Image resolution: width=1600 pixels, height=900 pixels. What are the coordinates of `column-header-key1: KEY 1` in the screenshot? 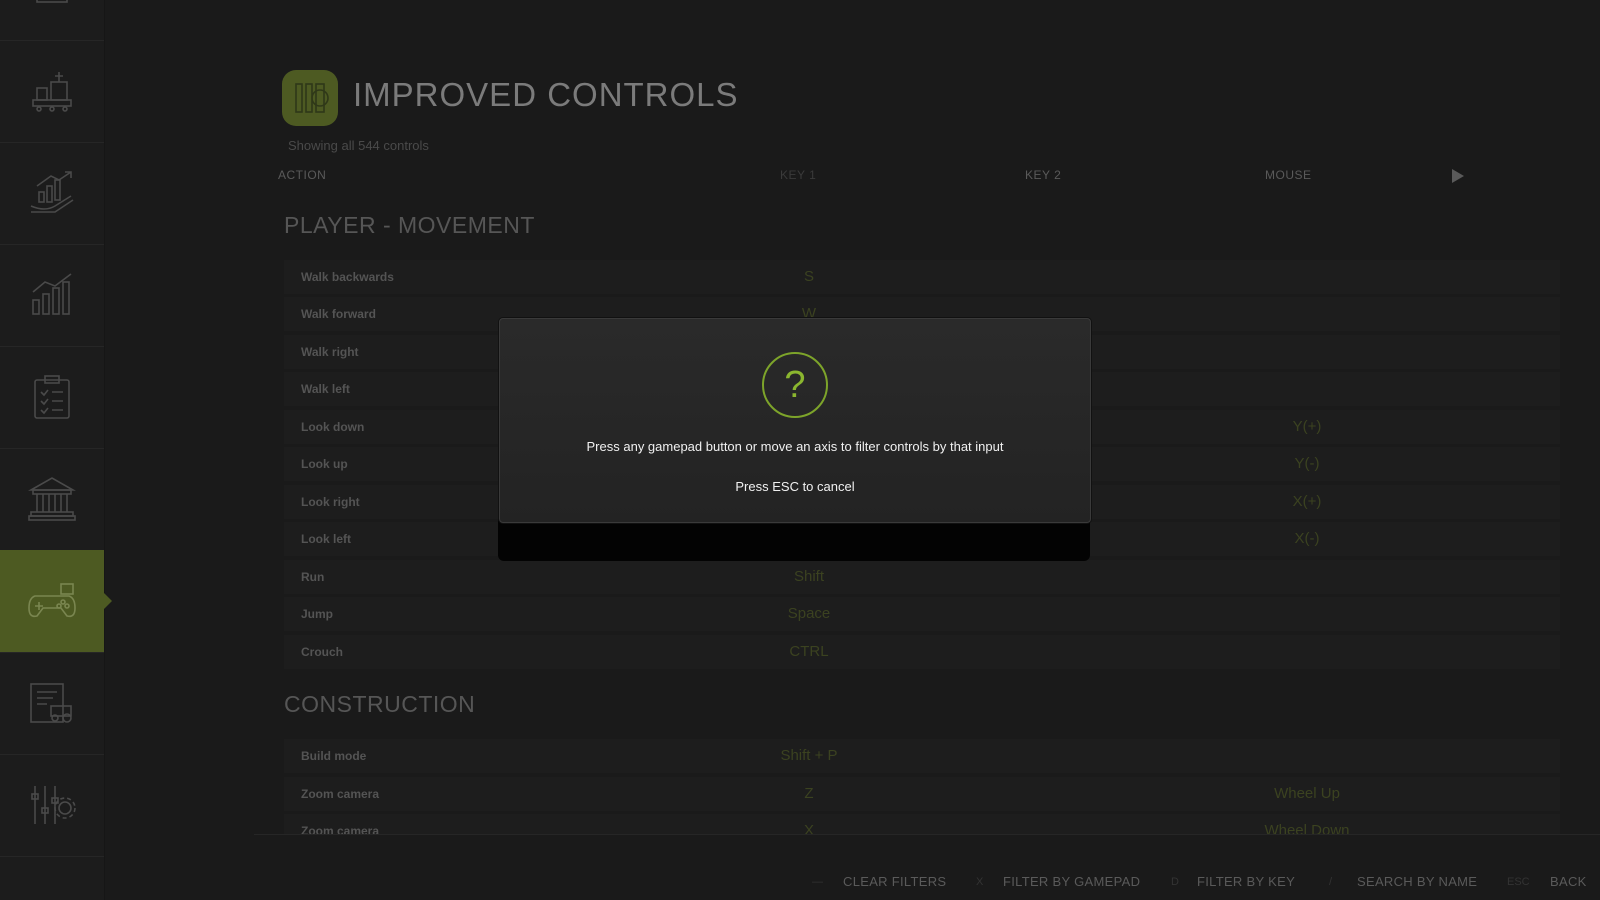 It's located at (798, 175).